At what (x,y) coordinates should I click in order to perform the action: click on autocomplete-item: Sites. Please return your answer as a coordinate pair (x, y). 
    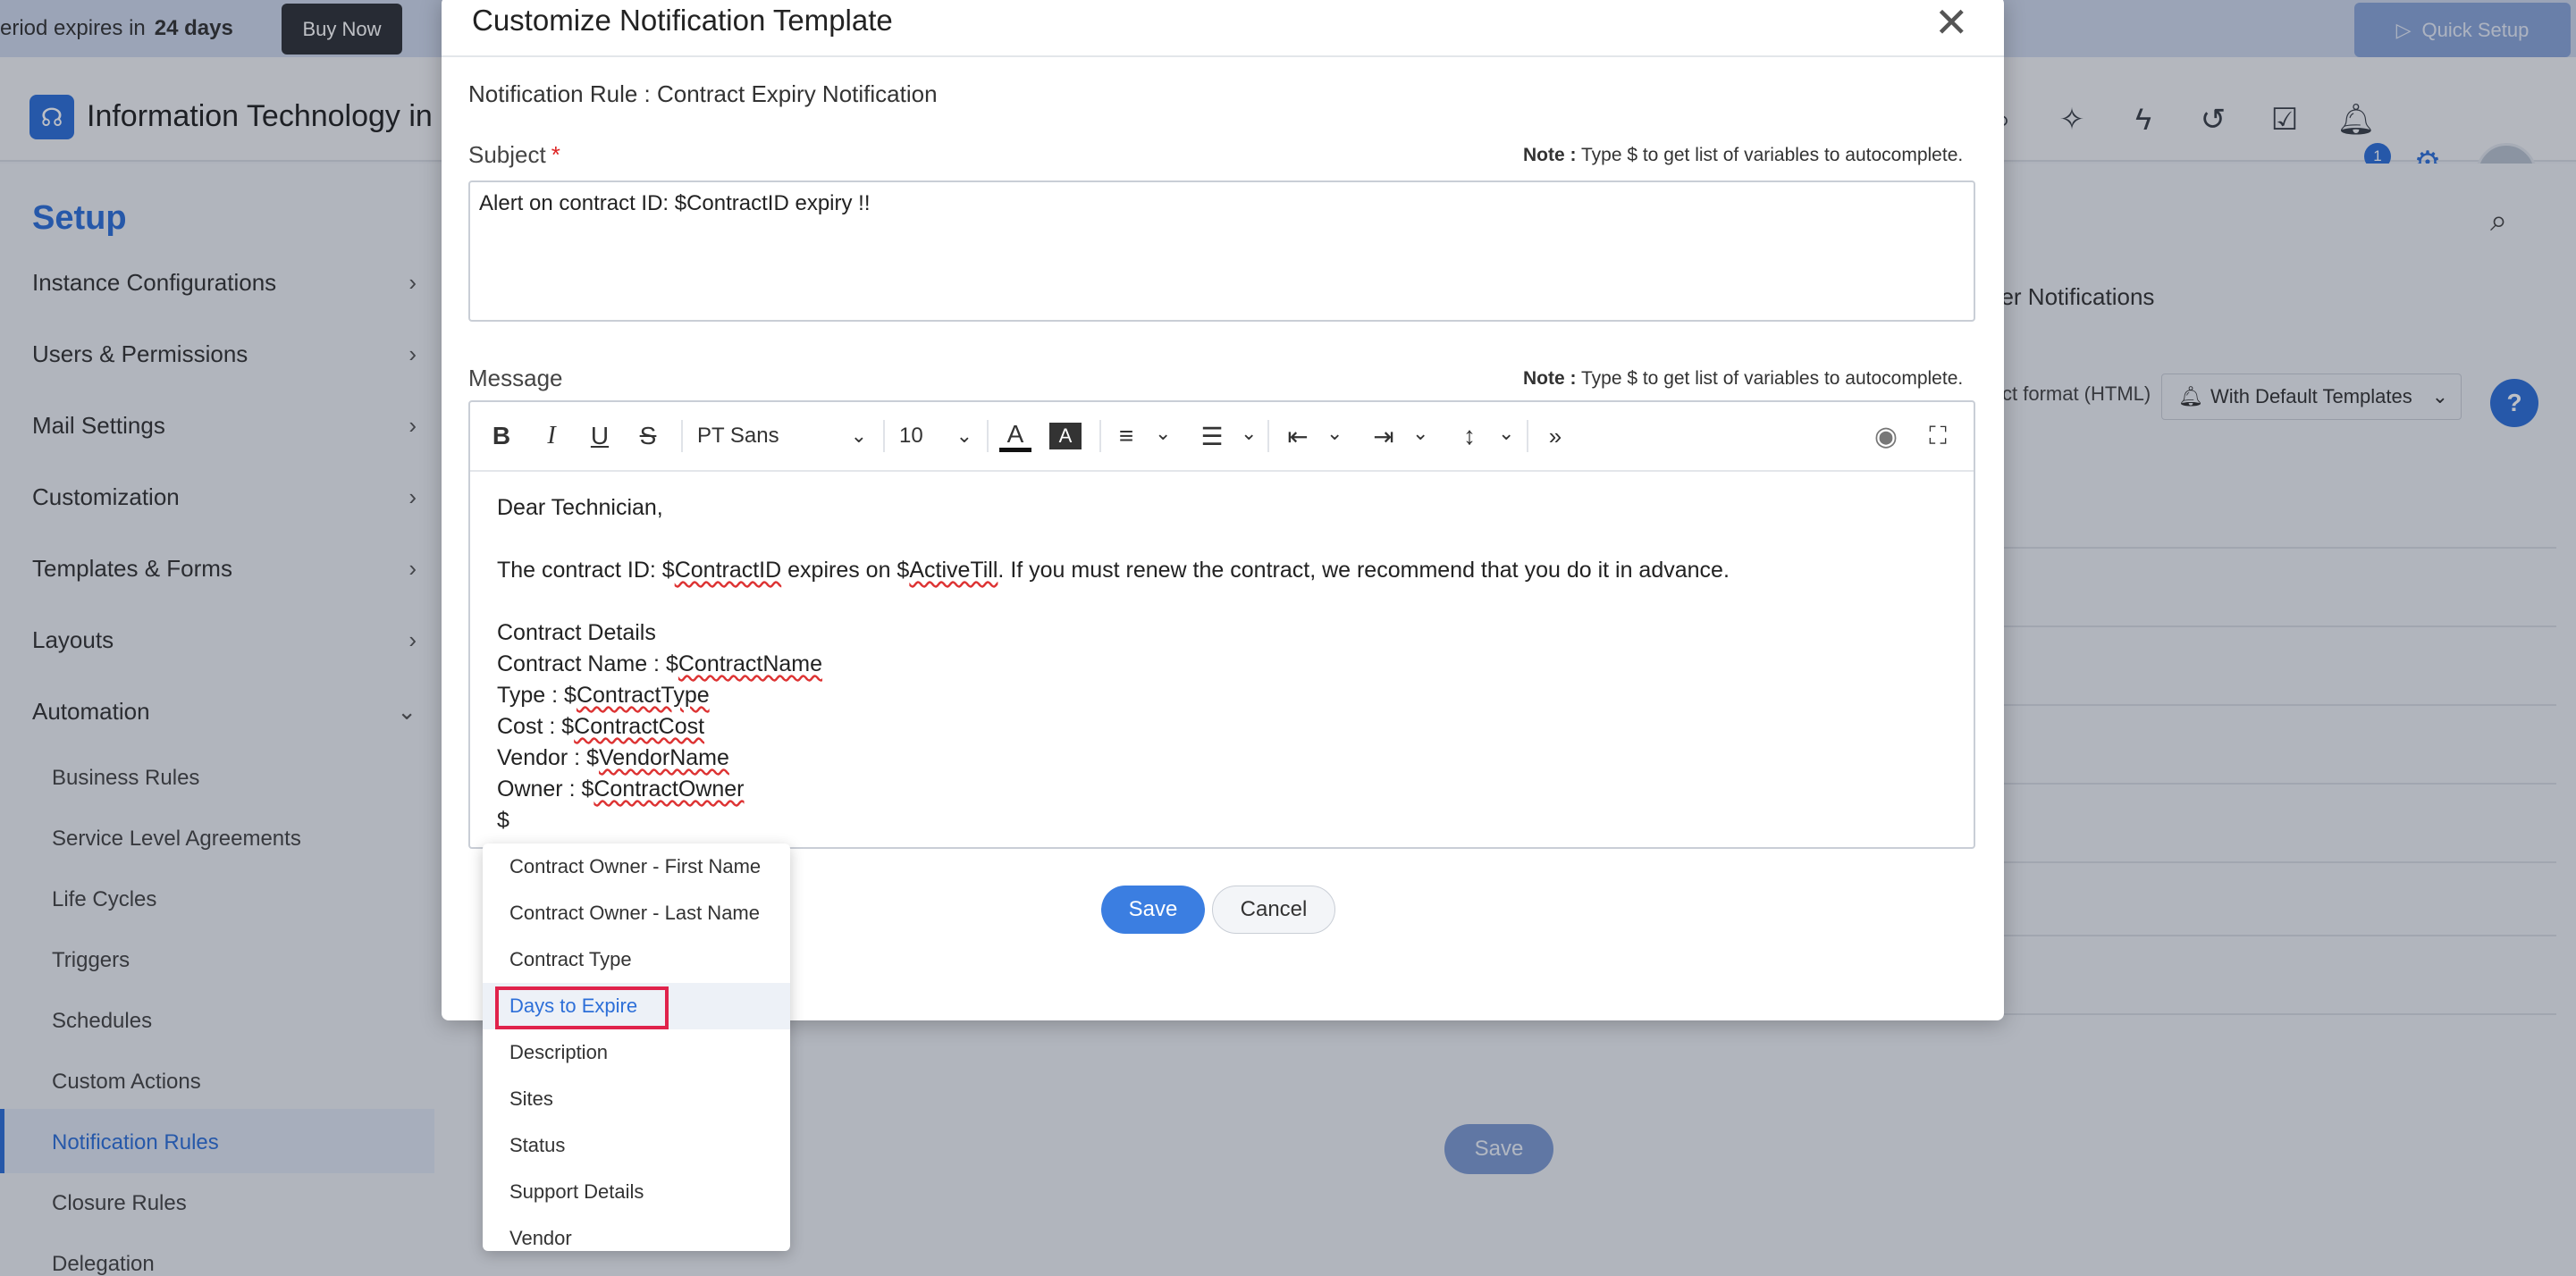
    Looking at the image, I should click on (637, 1099).